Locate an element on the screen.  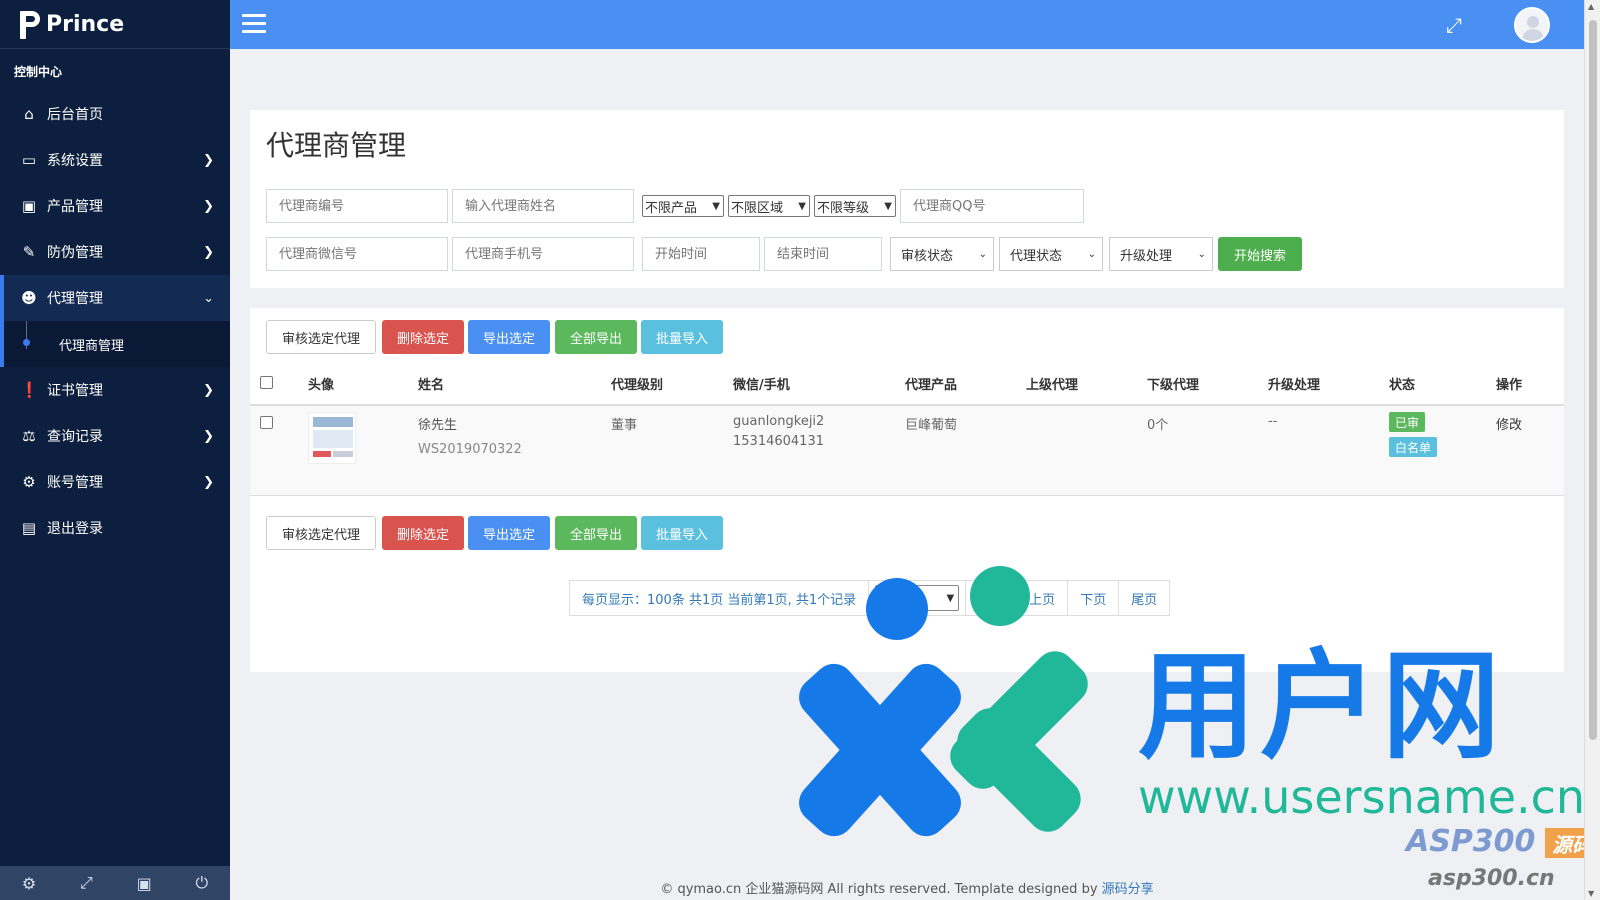
export-all-button: 全部导出 is located at coordinates (596, 337).